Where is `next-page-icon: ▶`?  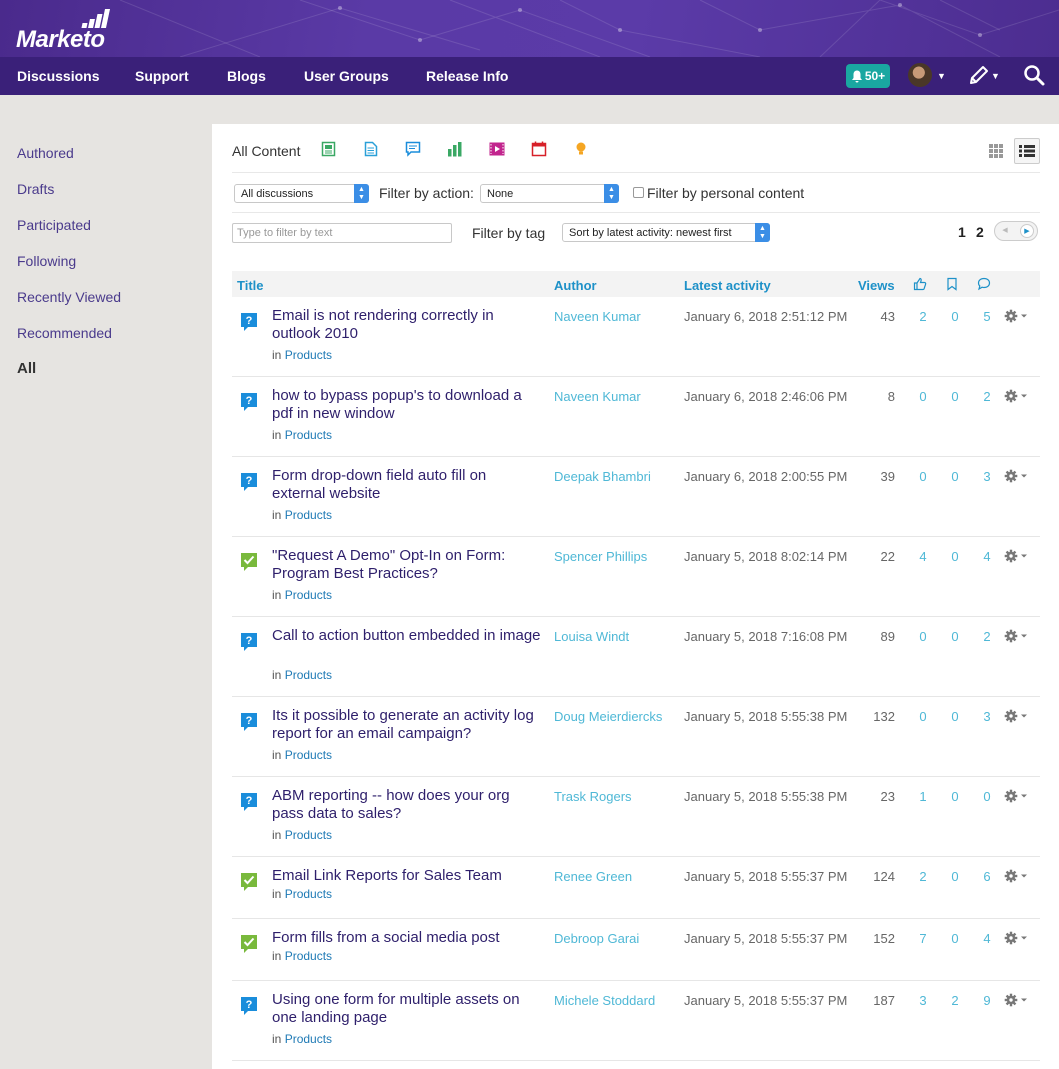
next-page-icon: ▶ is located at coordinates (1027, 231).